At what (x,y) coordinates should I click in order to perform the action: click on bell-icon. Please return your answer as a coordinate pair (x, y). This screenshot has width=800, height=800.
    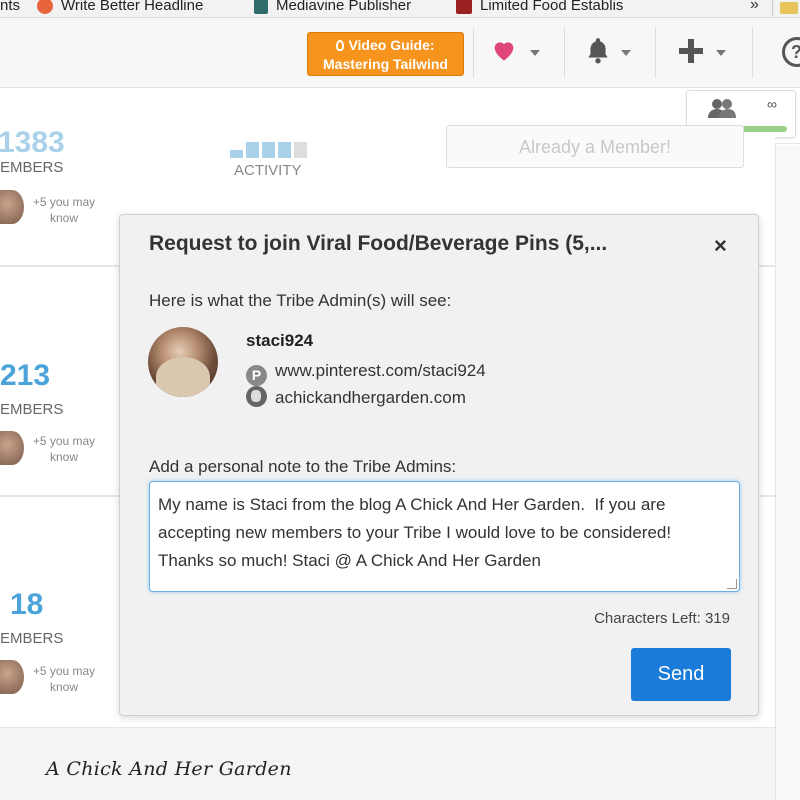
    Looking at the image, I should click on (598, 51).